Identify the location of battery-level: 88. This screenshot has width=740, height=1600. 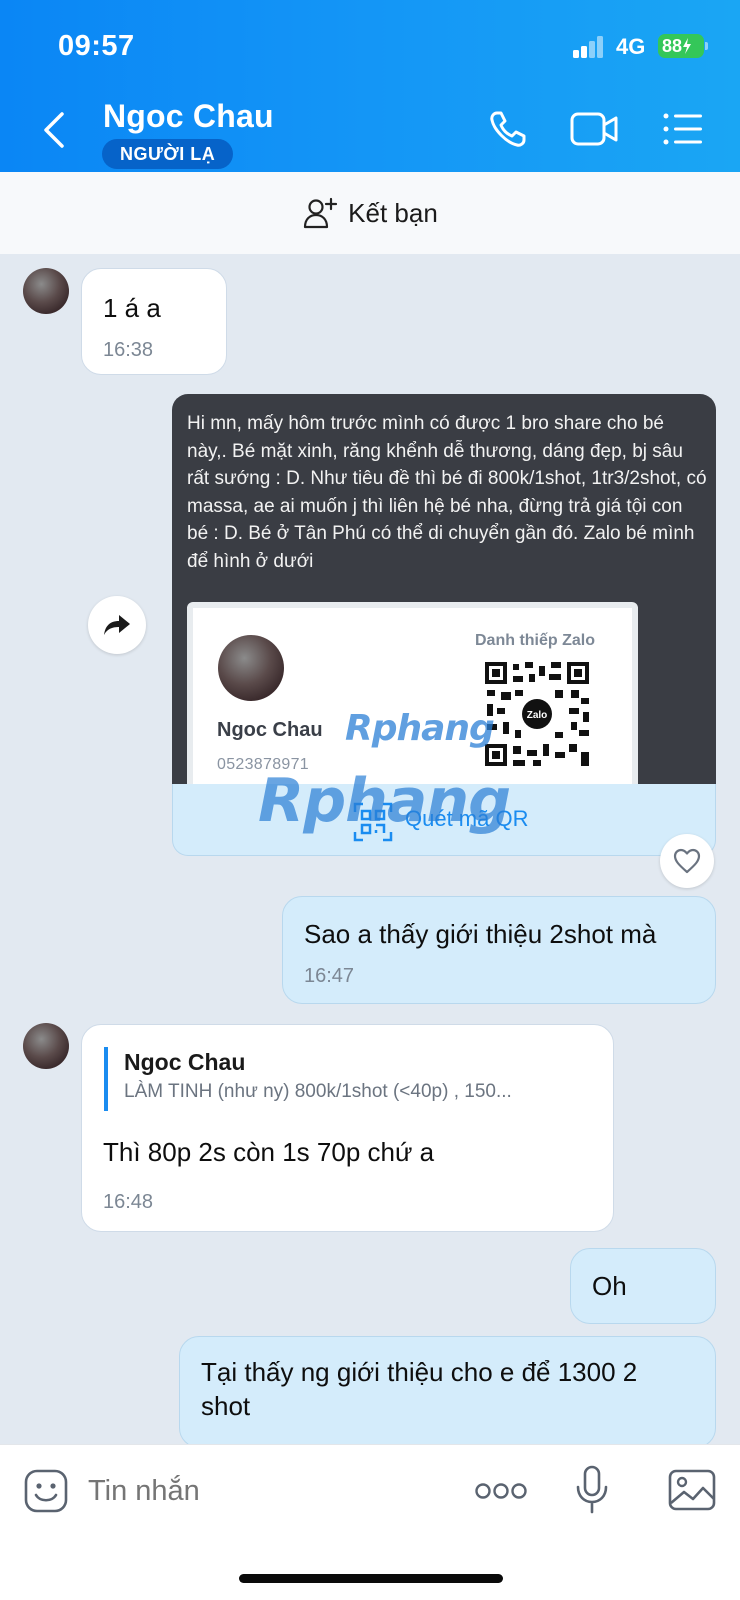
(672, 45).